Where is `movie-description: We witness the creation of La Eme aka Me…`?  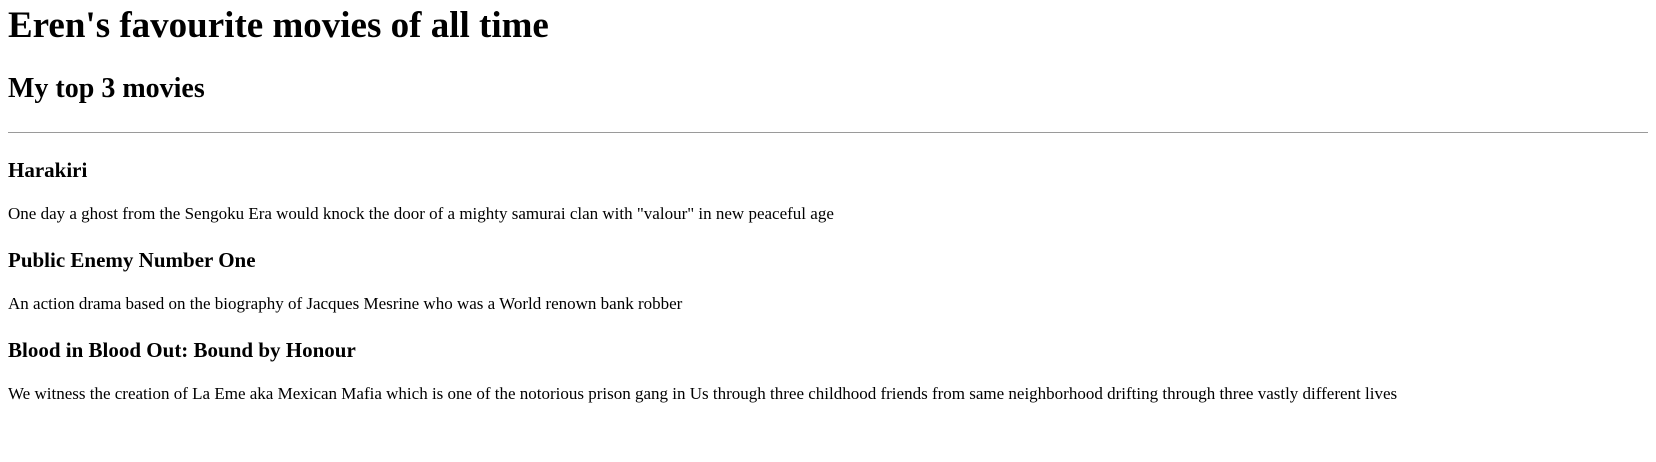 movie-description: We witness the creation of La Eme aka Me… is located at coordinates (703, 393).